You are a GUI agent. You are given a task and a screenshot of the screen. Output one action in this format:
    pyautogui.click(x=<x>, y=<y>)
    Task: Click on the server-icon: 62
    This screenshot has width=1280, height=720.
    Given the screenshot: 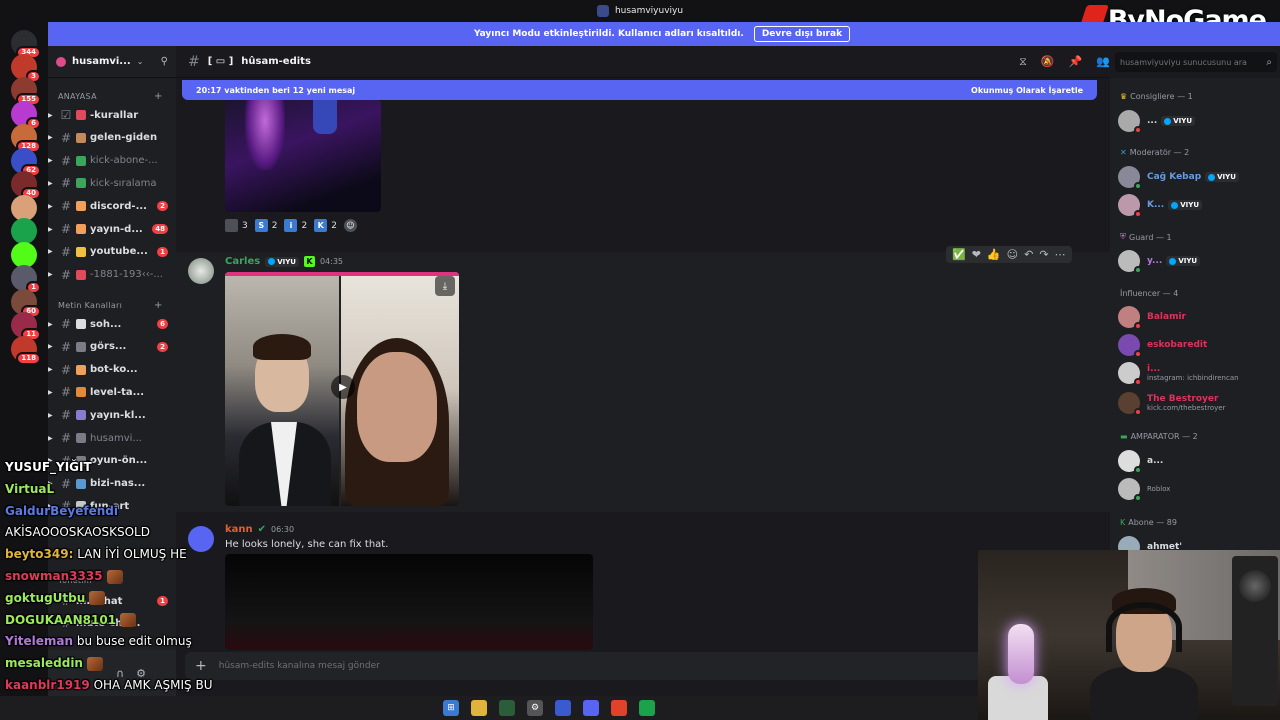 What is the action you would take?
    pyautogui.click(x=26, y=162)
    